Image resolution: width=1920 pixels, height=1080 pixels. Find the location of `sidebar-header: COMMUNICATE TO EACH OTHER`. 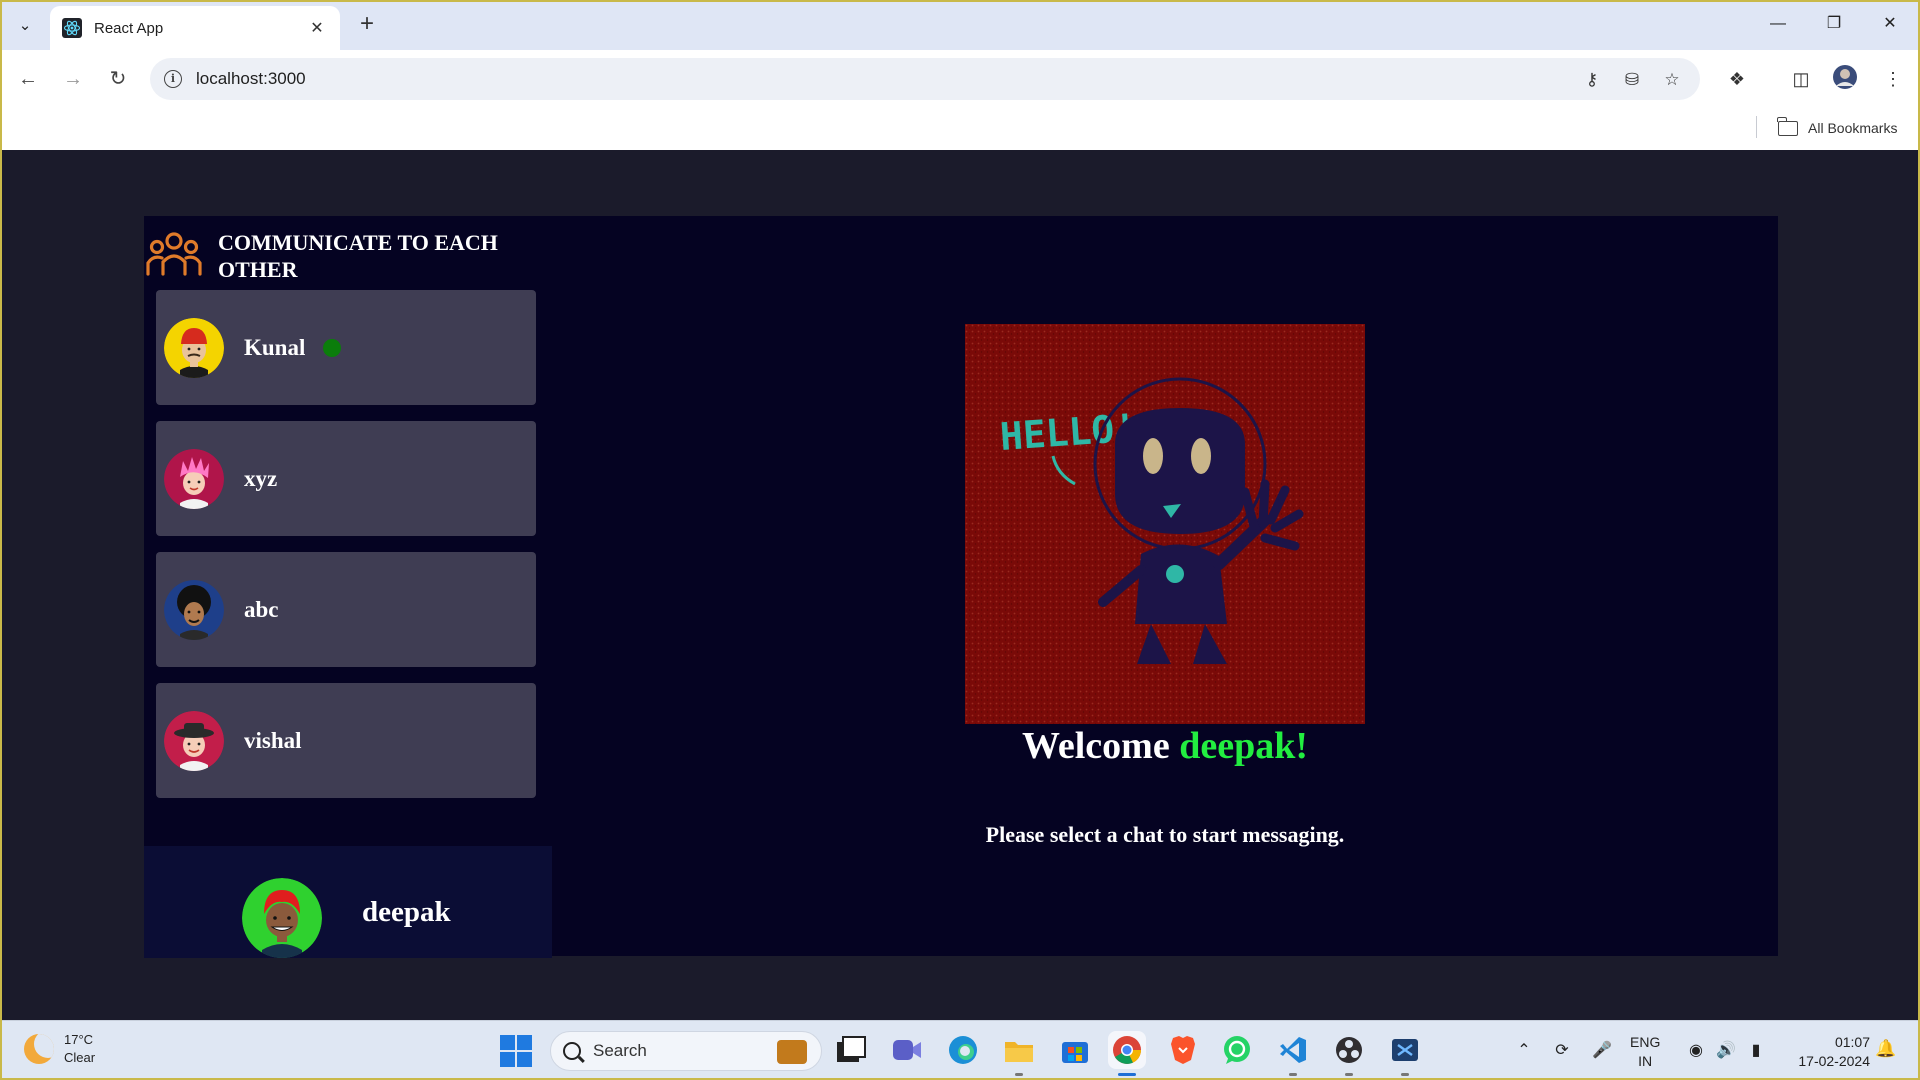

sidebar-header: COMMUNICATE TO EACH OTHER is located at coordinates (348, 256).